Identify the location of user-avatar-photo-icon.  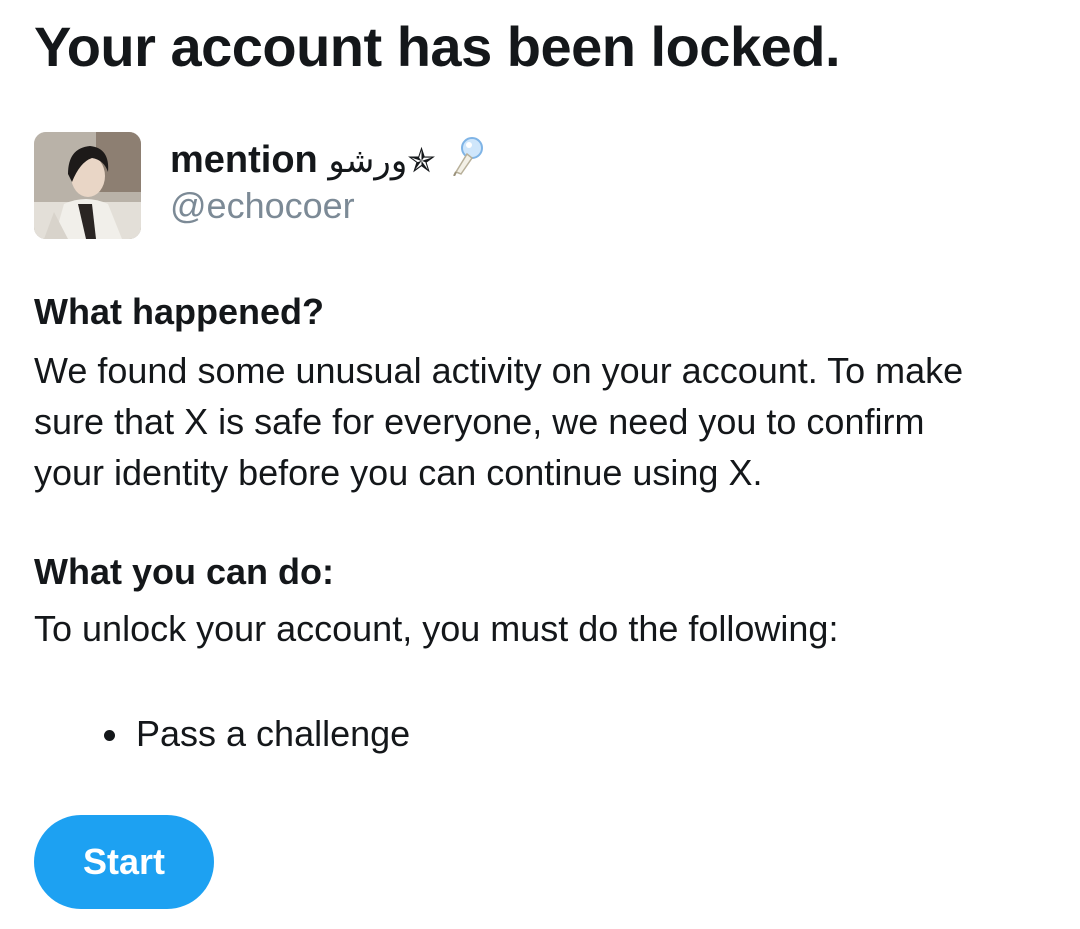
(87, 185).